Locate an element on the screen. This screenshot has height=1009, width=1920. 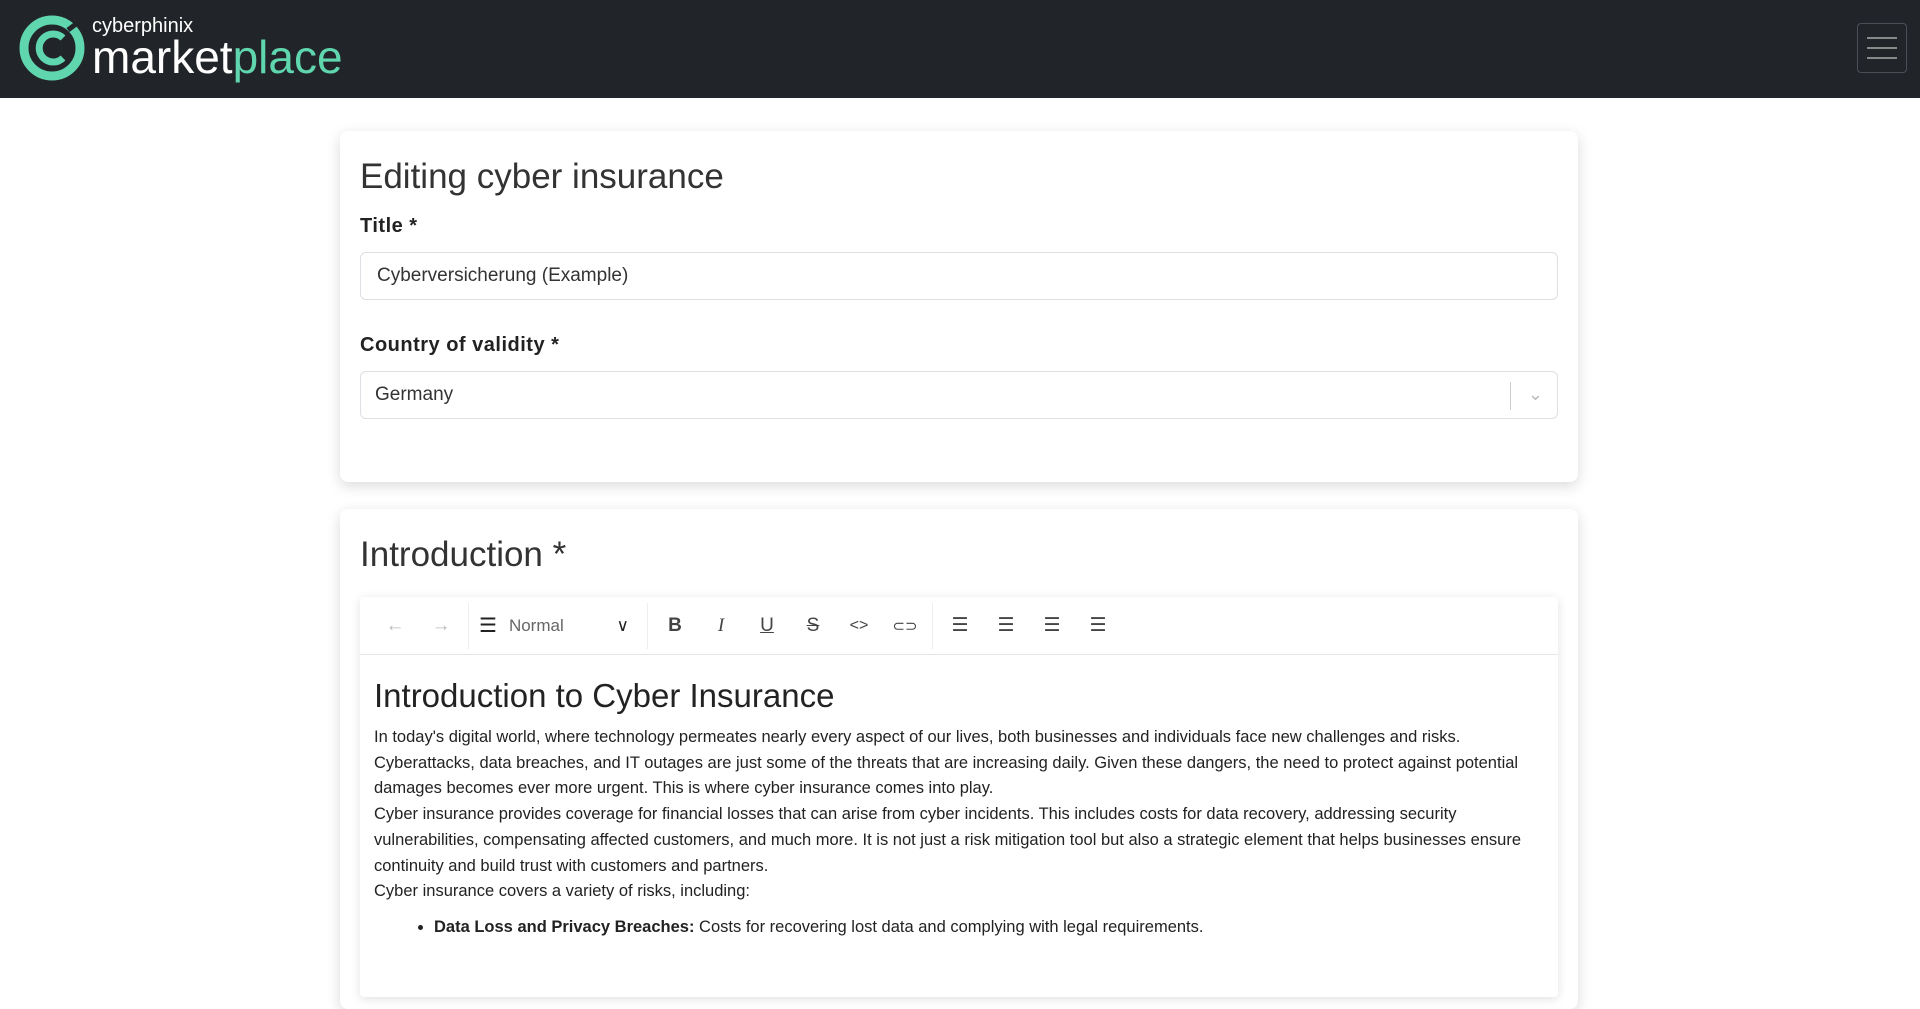
block-format-dropdown: ☰ Normal ∨ is located at coordinates (558, 625).